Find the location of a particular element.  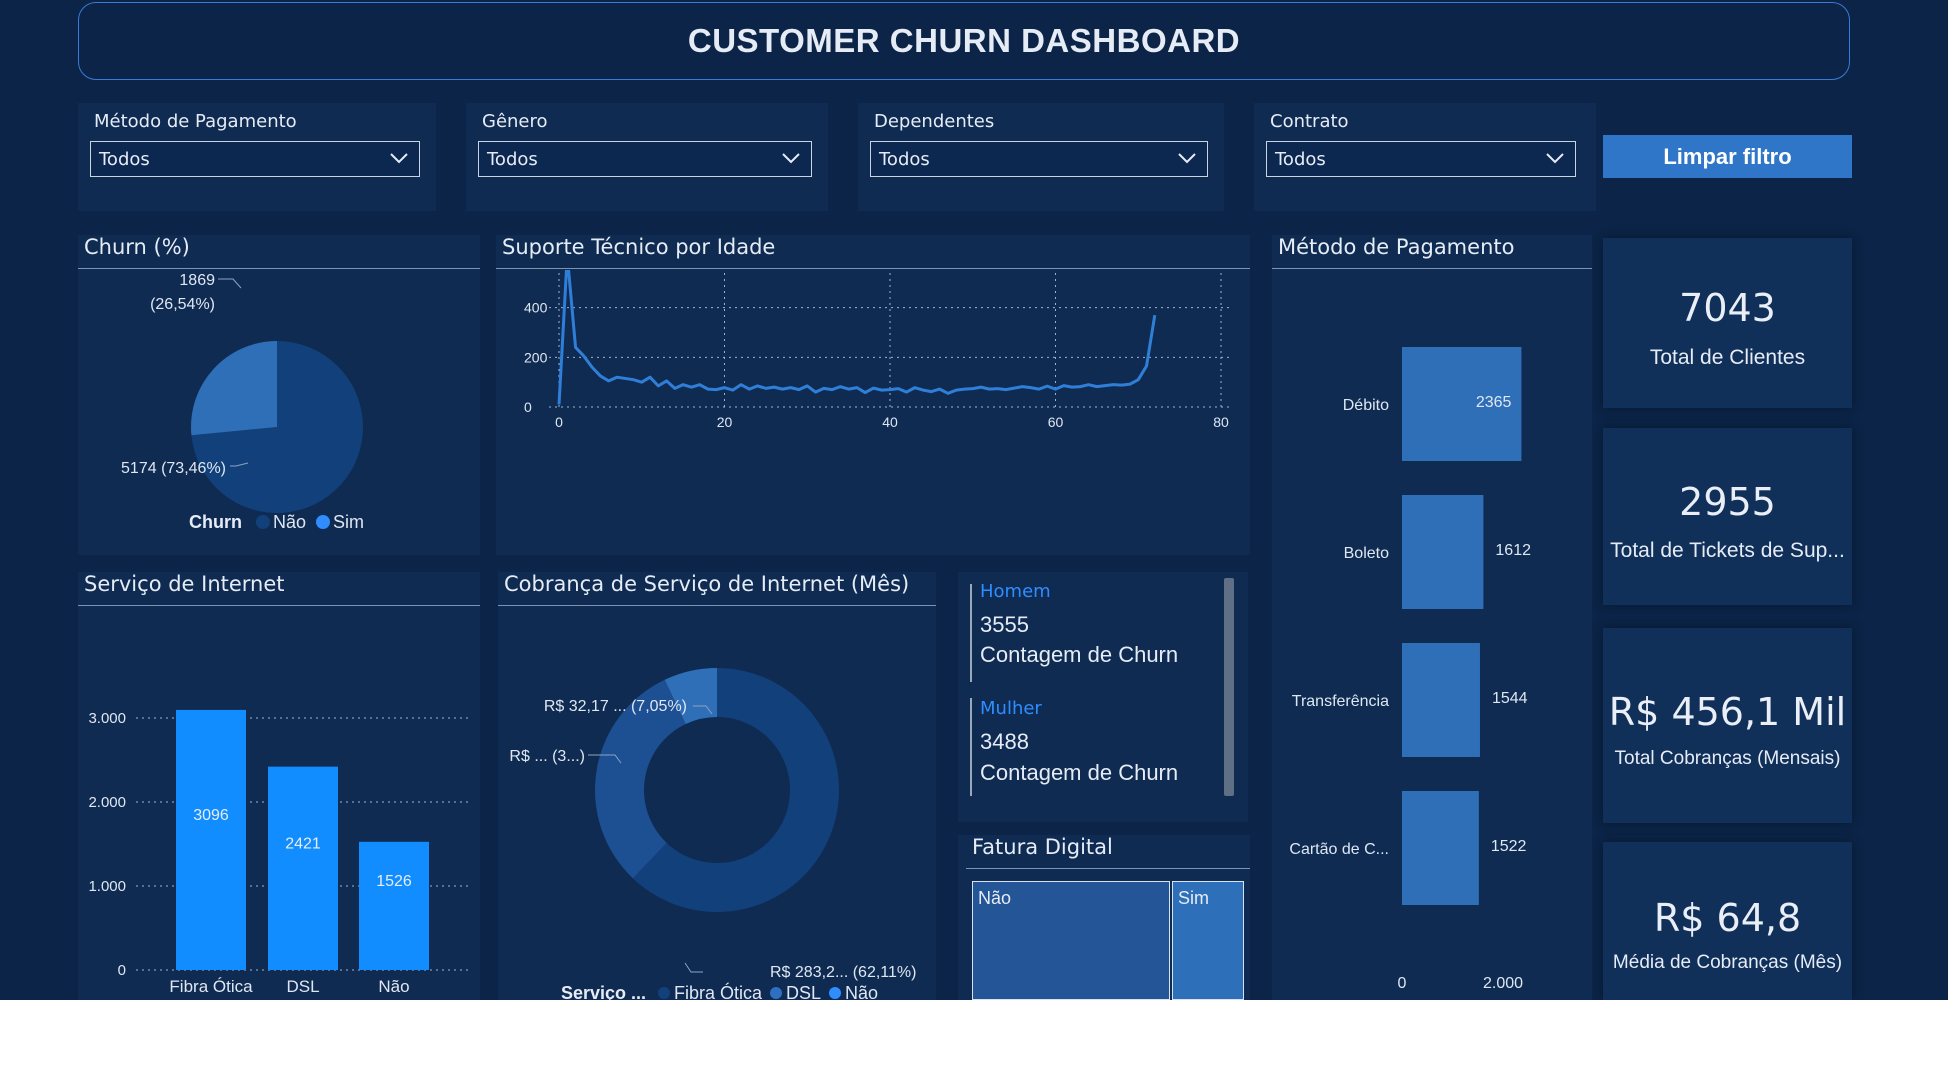

filter-label: Dependentes is located at coordinates (934, 121).